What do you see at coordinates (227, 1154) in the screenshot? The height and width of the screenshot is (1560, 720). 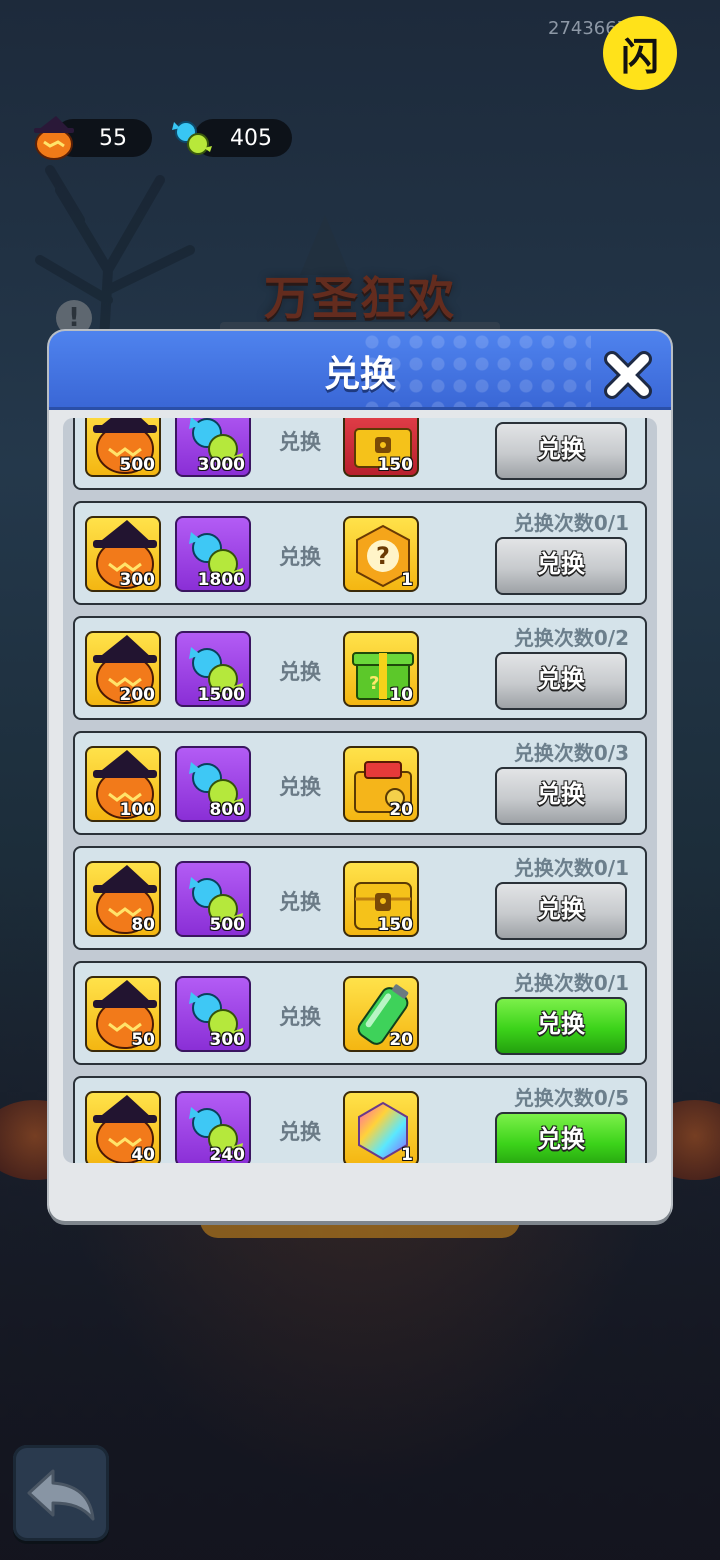 I see `candy-cost: 240` at bounding box center [227, 1154].